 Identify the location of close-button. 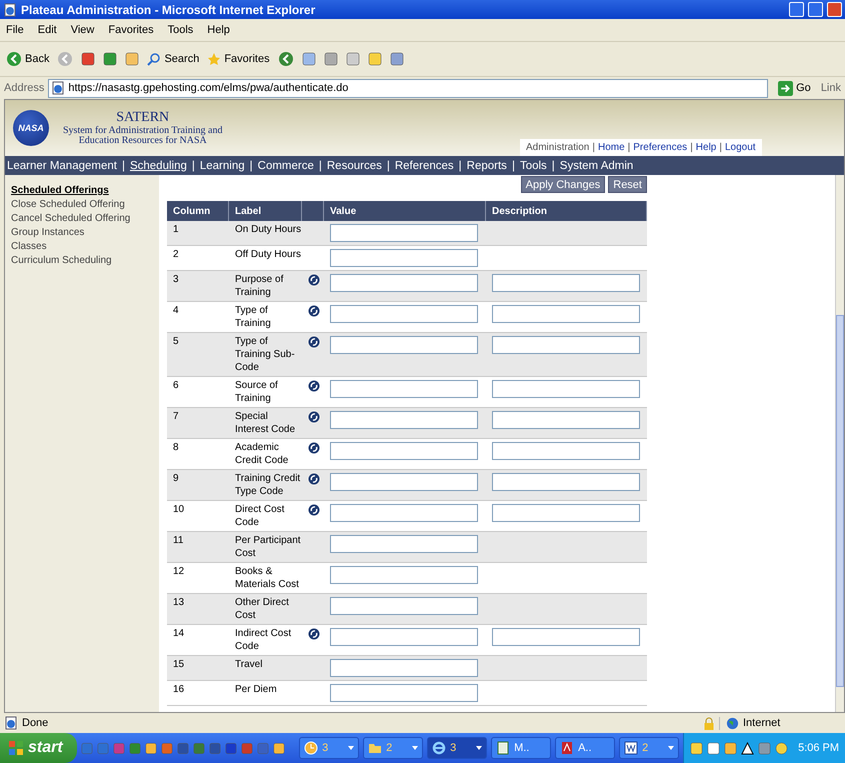
(834, 9).